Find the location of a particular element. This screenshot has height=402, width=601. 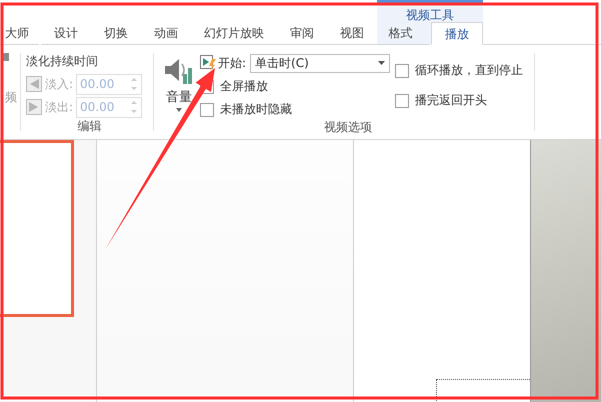

group-label: 视频选项 is located at coordinates (348, 127).